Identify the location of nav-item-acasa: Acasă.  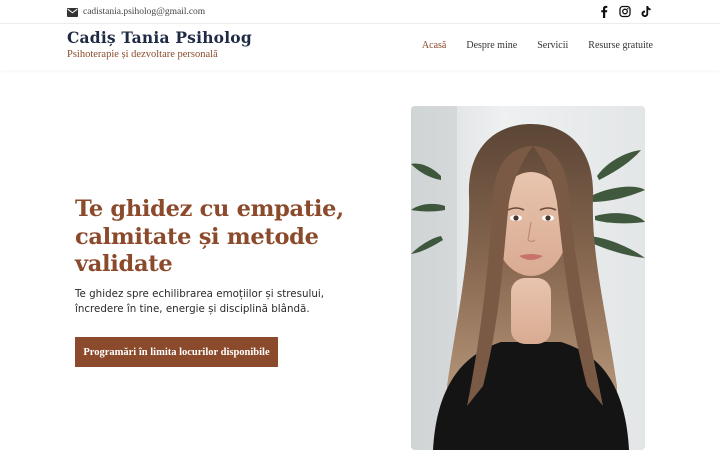
(434, 45).